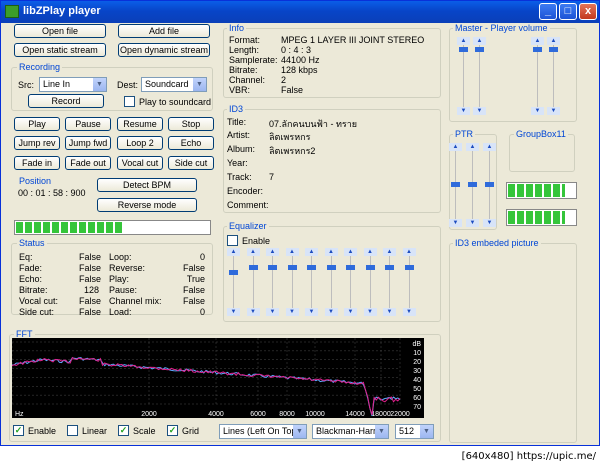  What do you see at coordinates (147, 205) in the screenshot?
I see `reverse-mode-button: Reverse mode` at bounding box center [147, 205].